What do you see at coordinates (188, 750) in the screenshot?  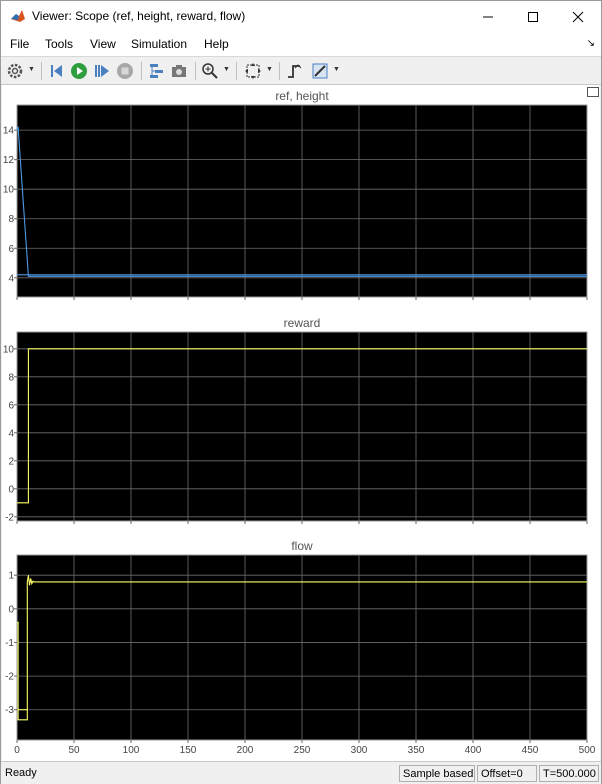 I see `x-tick-label: 150` at bounding box center [188, 750].